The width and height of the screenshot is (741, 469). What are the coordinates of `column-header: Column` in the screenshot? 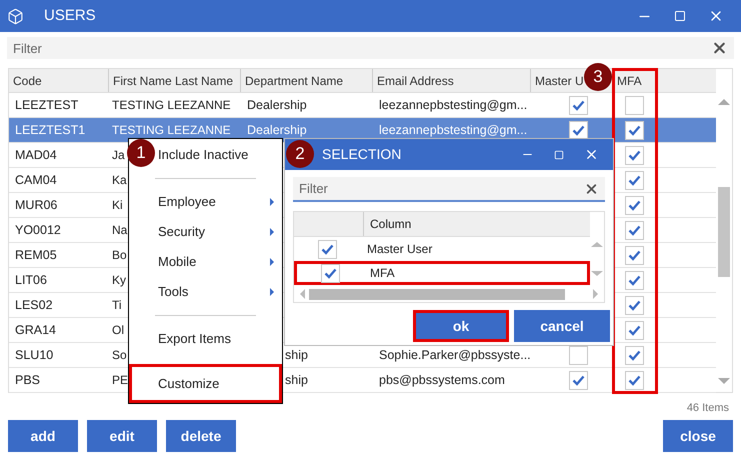 It's located at (391, 224).